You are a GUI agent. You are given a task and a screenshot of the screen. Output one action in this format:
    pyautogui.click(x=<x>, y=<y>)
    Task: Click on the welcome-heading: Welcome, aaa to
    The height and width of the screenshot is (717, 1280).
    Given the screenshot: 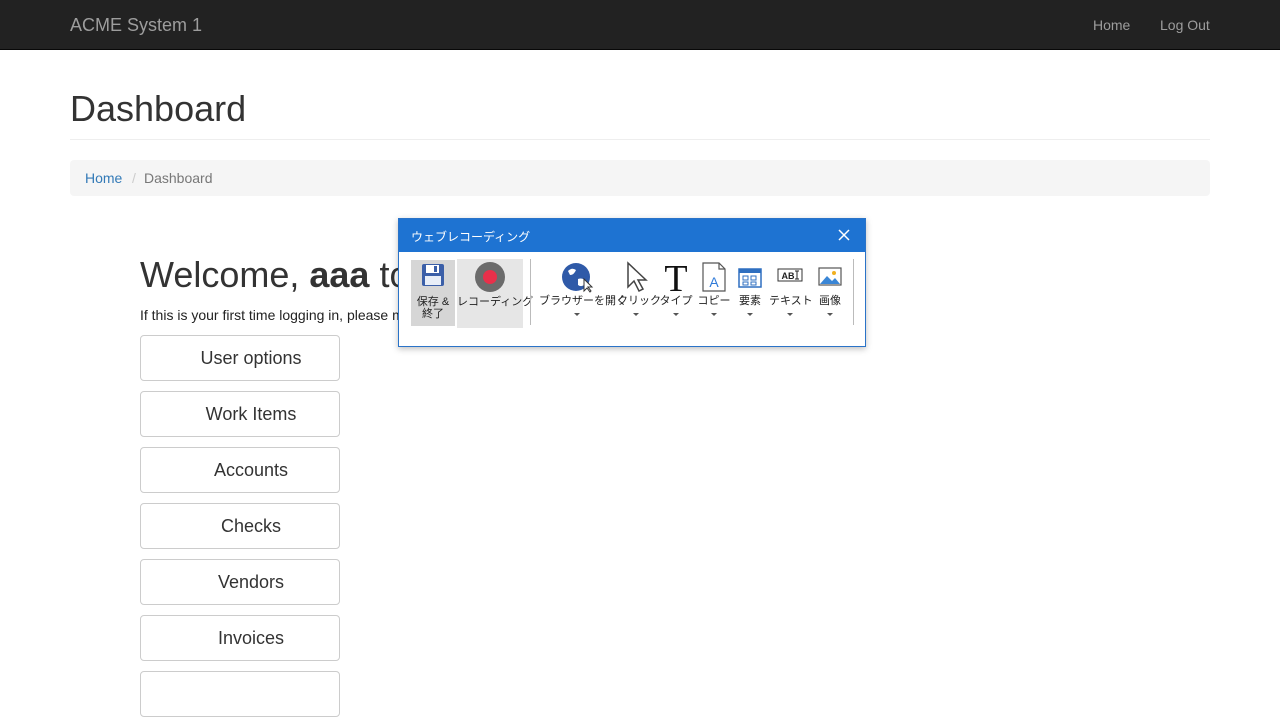 What is the action you would take?
    pyautogui.click(x=275, y=275)
    